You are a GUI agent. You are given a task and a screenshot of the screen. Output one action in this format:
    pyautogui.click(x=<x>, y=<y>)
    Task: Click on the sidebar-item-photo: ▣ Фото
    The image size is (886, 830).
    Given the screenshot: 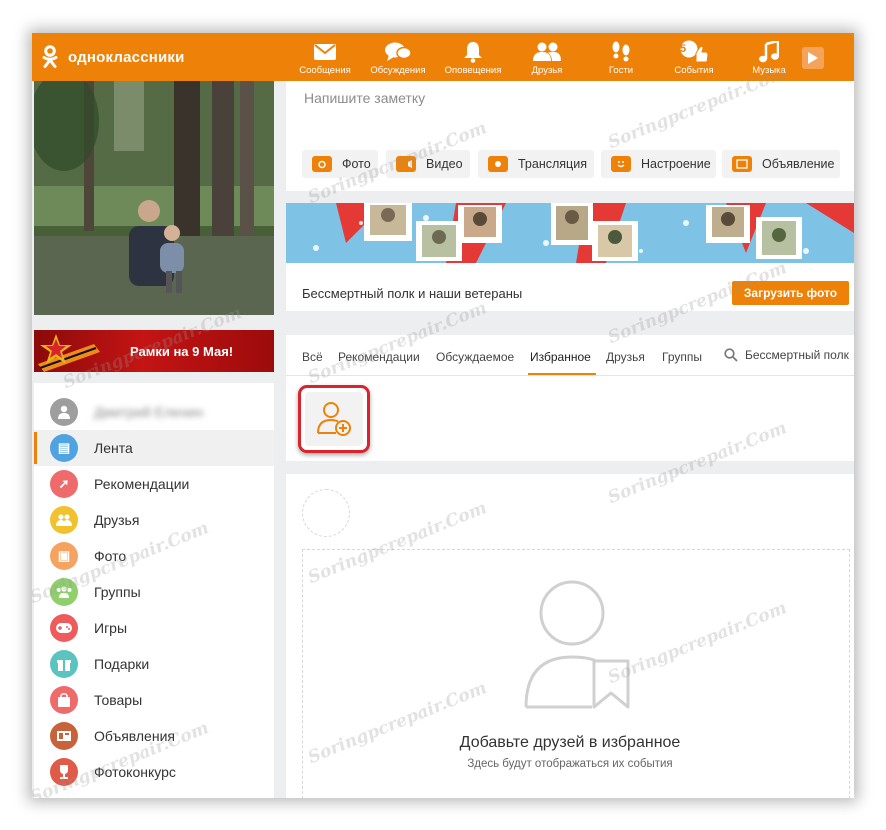 What is the action you would take?
    pyautogui.click(x=154, y=556)
    